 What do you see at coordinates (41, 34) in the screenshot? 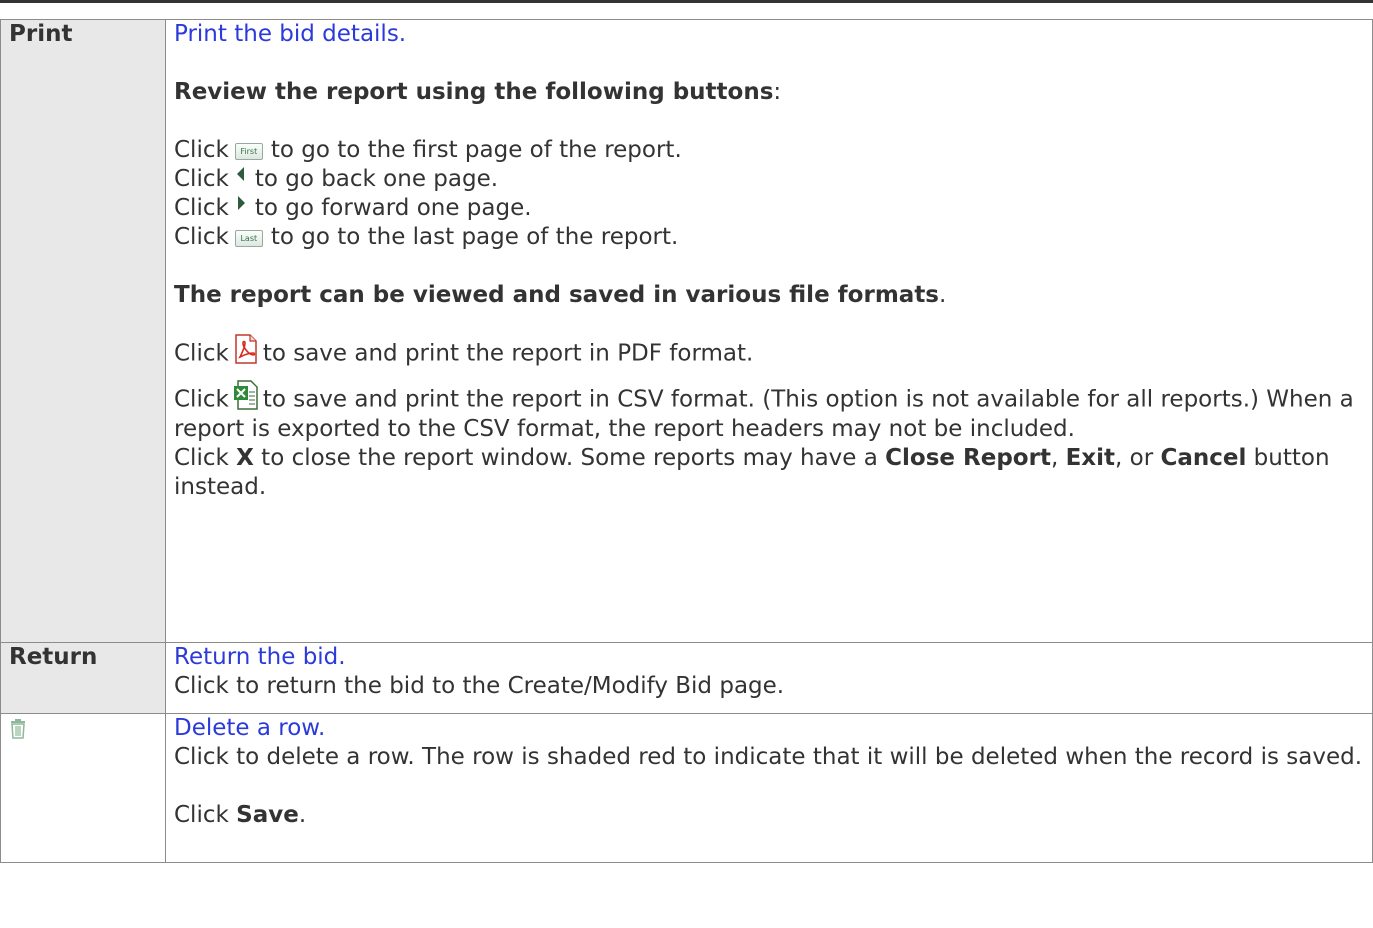
I see `key-label-print: Print` at bounding box center [41, 34].